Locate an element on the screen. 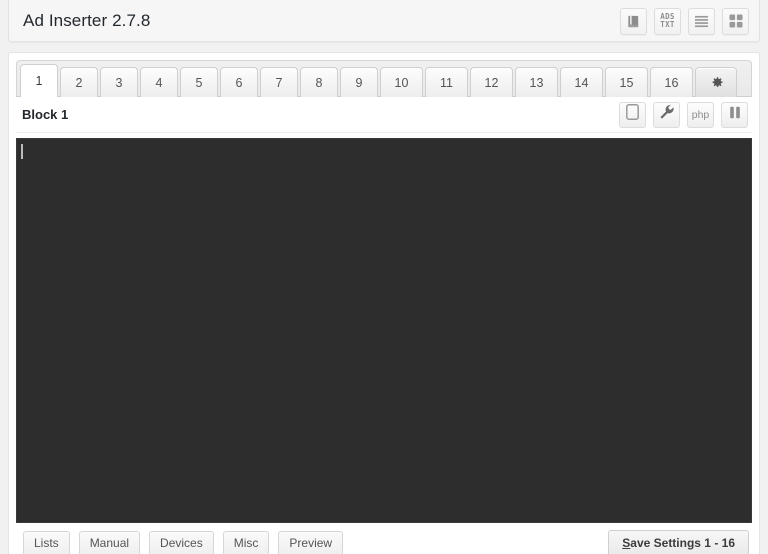 The image size is (768, 554). grid-icon-button is located at coordinates (735, 21).